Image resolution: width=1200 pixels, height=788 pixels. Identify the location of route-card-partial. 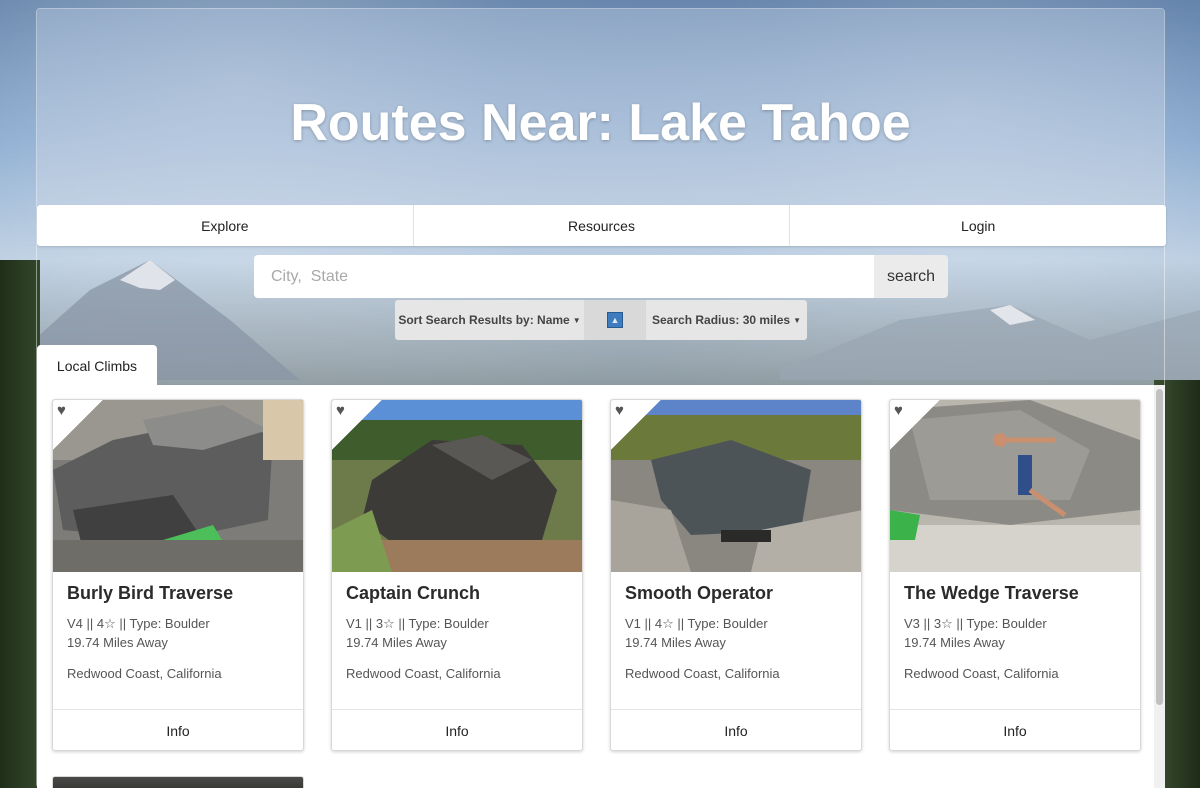
(178, 782).